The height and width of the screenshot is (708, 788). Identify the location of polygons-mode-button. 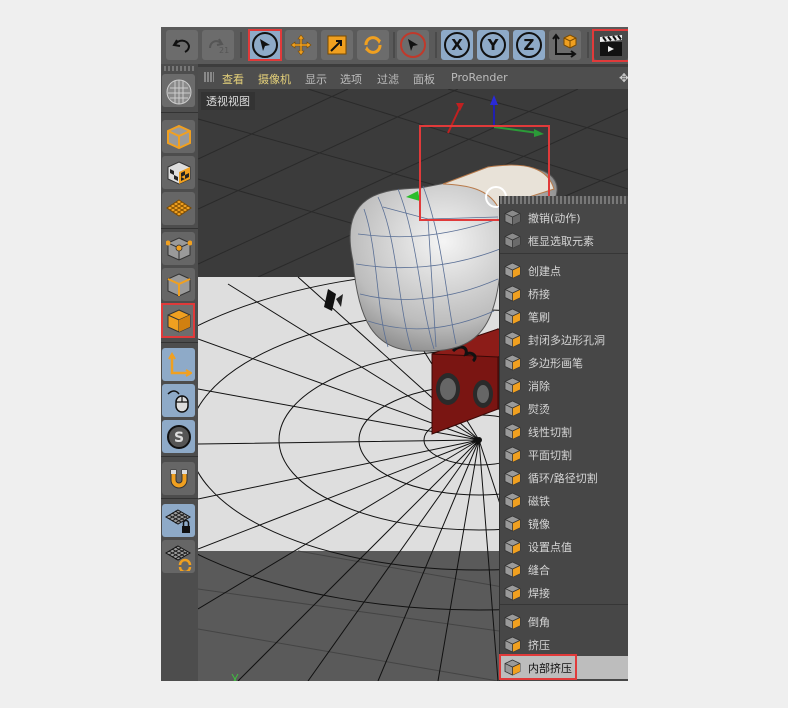
(178, 320).